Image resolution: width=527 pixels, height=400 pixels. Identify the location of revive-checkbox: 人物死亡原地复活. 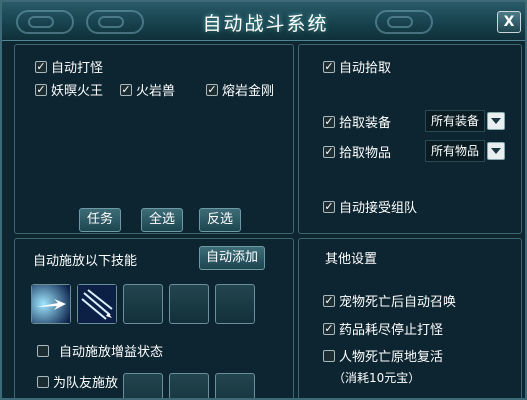
(383, 355).